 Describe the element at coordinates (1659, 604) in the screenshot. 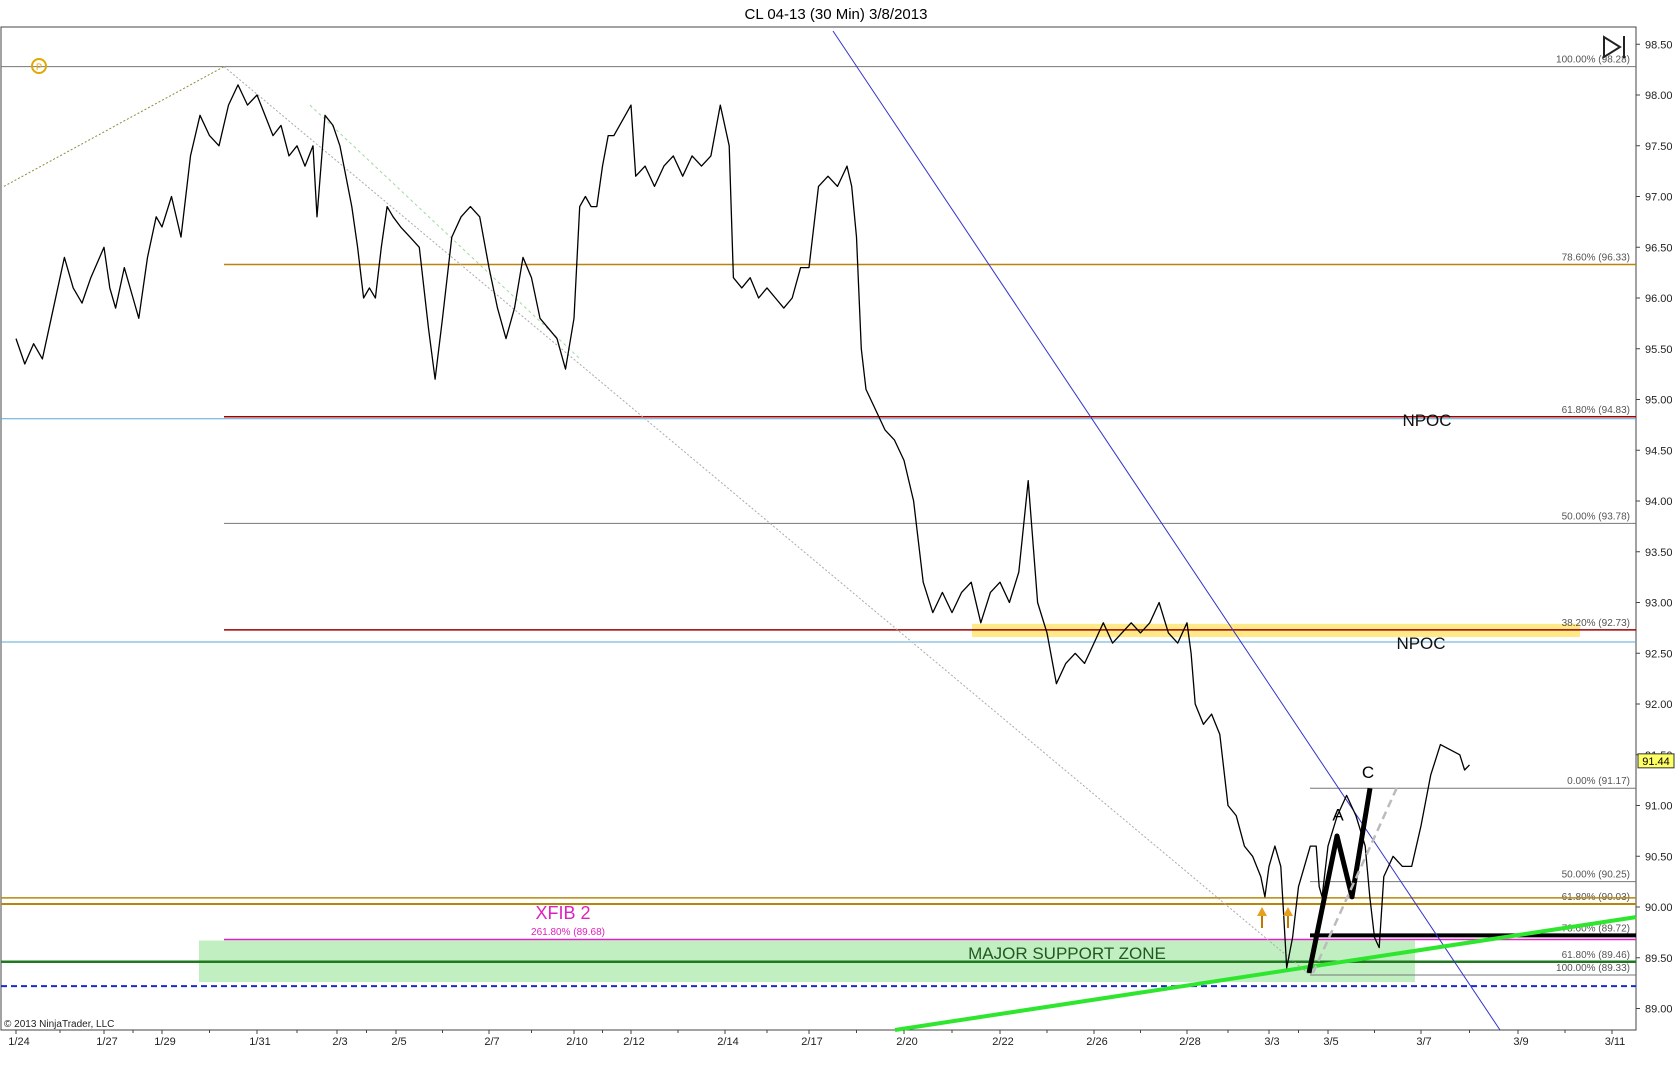

I see `y-tick-label: 93.00` at that location.